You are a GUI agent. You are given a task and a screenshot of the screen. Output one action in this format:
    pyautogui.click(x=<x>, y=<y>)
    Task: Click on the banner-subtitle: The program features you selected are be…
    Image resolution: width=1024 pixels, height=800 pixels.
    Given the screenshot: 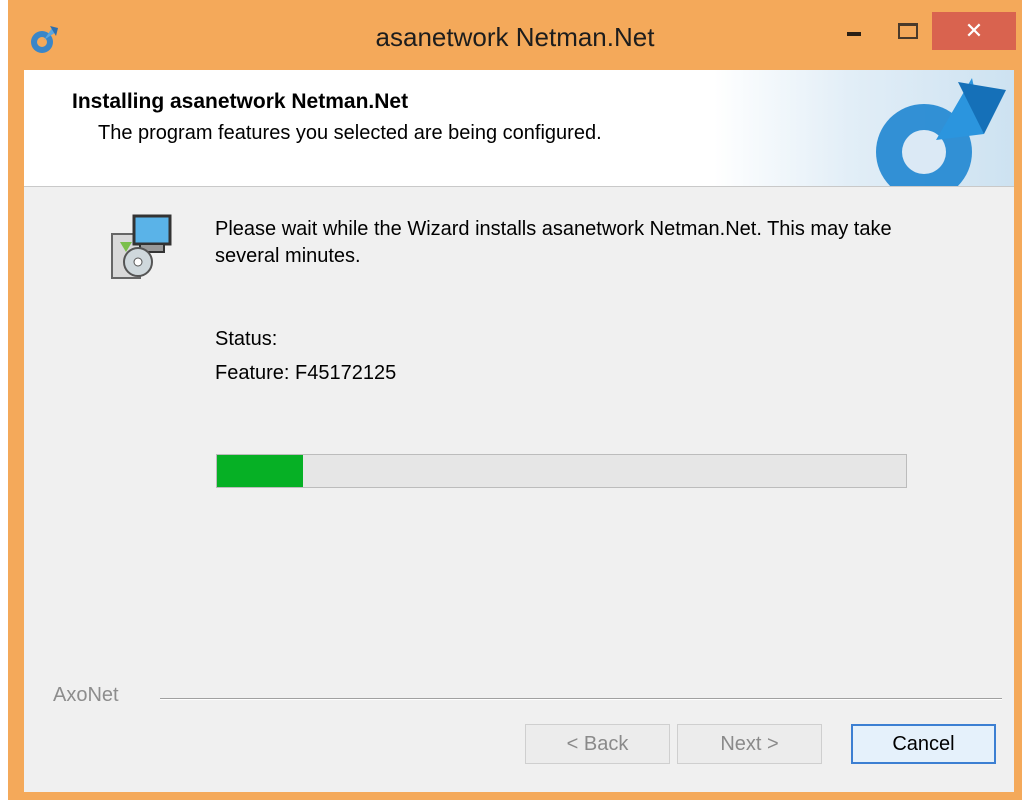 What is the action you would take?
    pyautogui.click(x=350, y=133)
    